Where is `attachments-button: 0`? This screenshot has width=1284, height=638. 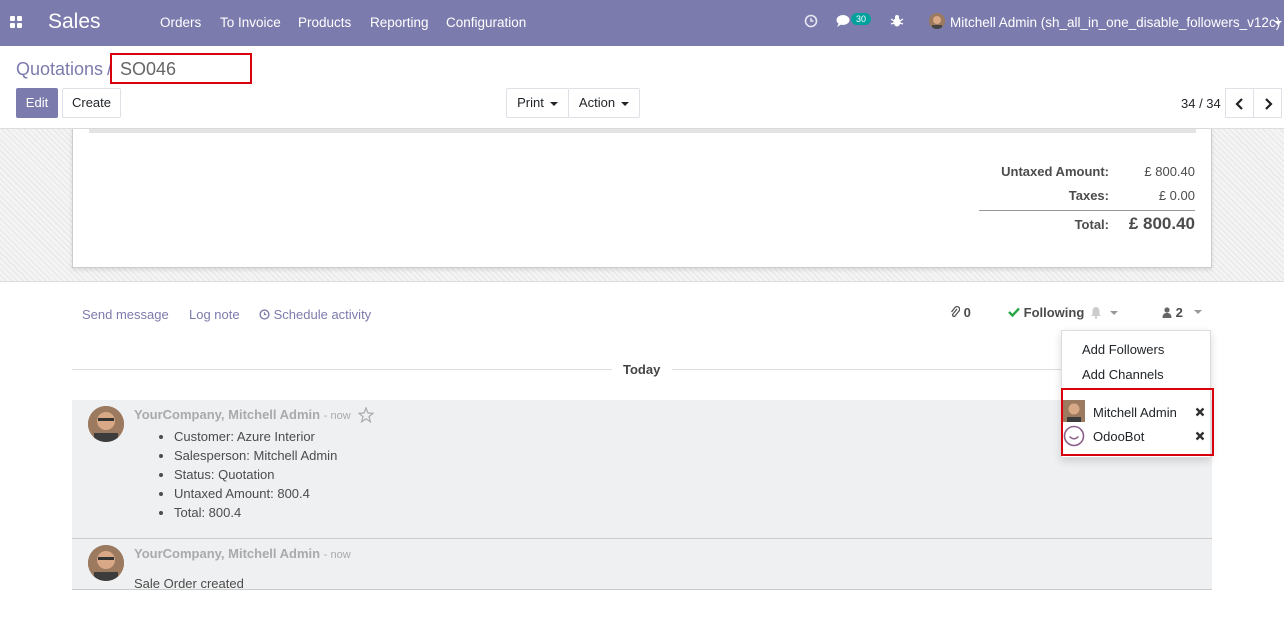
attachments-button: 0 is located at coordinates (960, 312).